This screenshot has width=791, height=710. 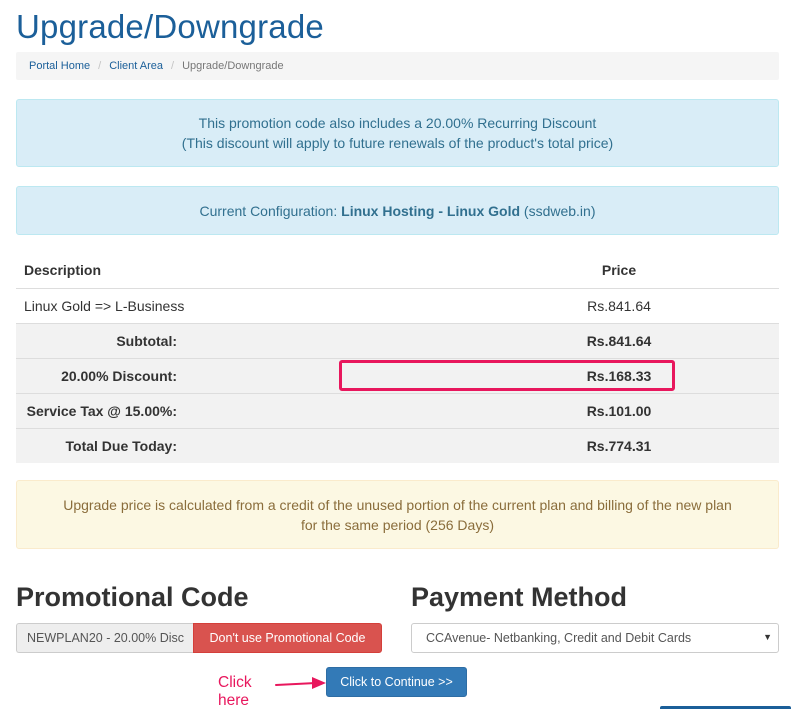 I want to click on item-price: Rs.841.64, so click(x=629, y=305).